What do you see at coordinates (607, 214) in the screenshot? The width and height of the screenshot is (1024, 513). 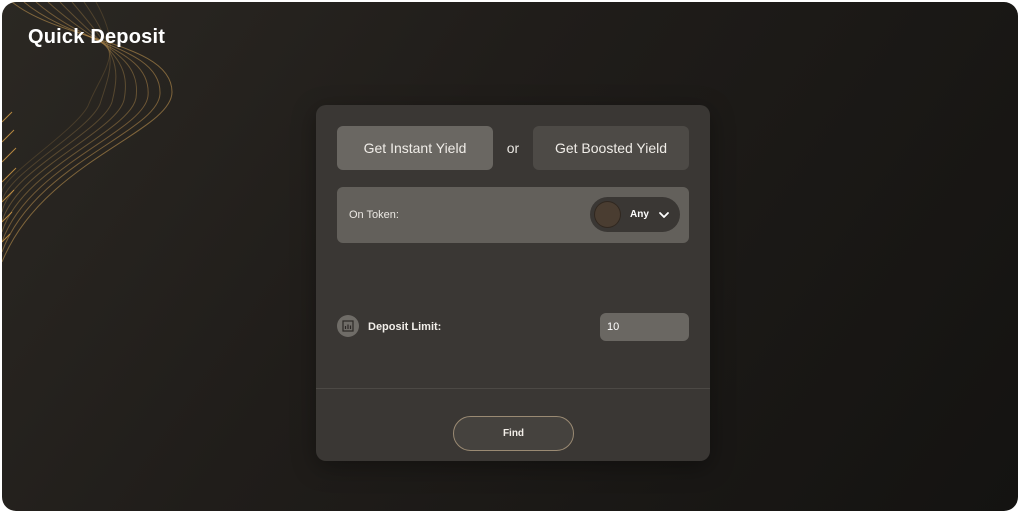 I see `token-avatar` at bounding box center [607, 214].